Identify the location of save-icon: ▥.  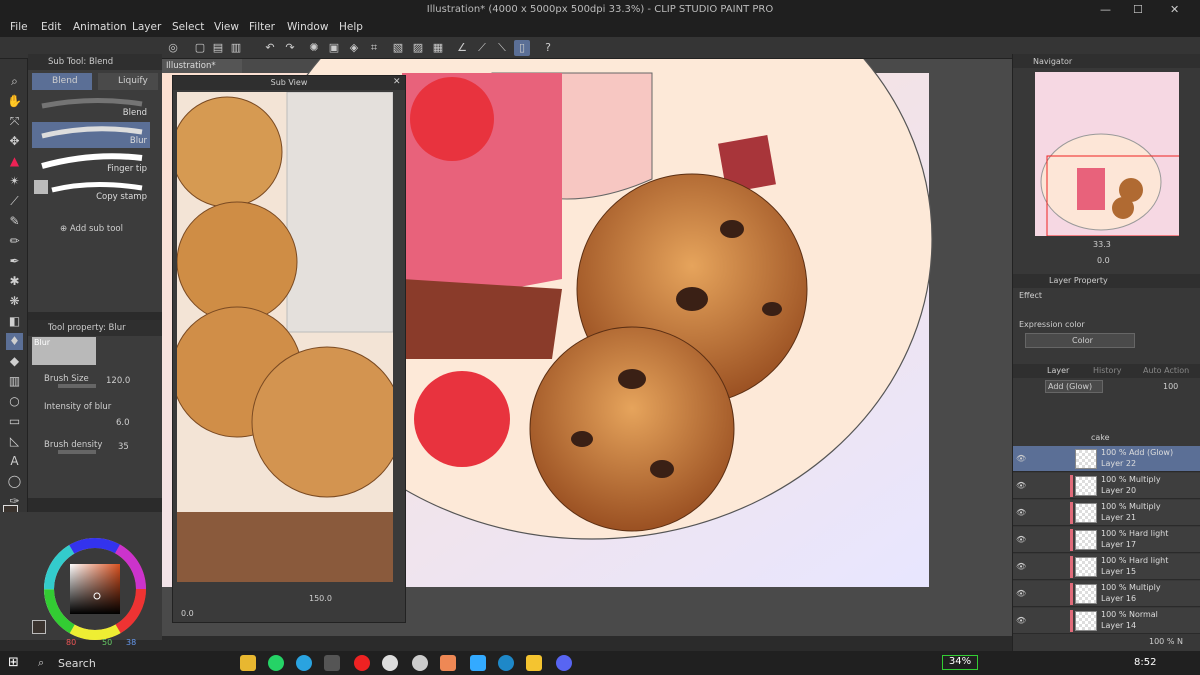
(236, 48).